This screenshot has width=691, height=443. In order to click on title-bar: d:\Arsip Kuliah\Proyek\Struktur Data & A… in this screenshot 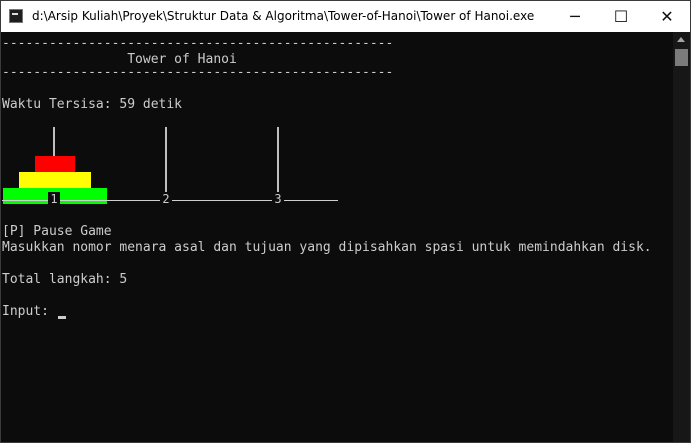, I will do `click(345, 16)`.